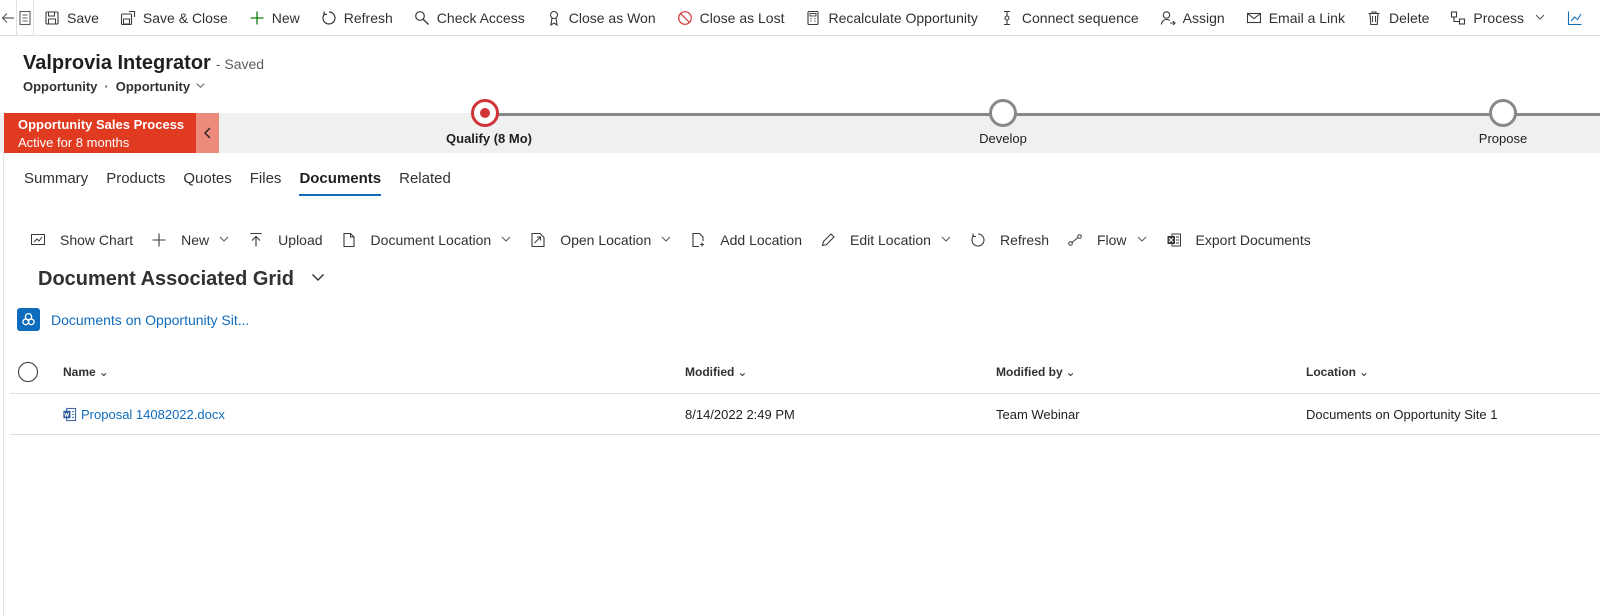 Image resolution: width=1600 pixels, height=615 pixels. I want to click on grid-header-row: Name ⌄ Modified ⌄ Modified by ⌄ Location ⌄, so click(805, 373).